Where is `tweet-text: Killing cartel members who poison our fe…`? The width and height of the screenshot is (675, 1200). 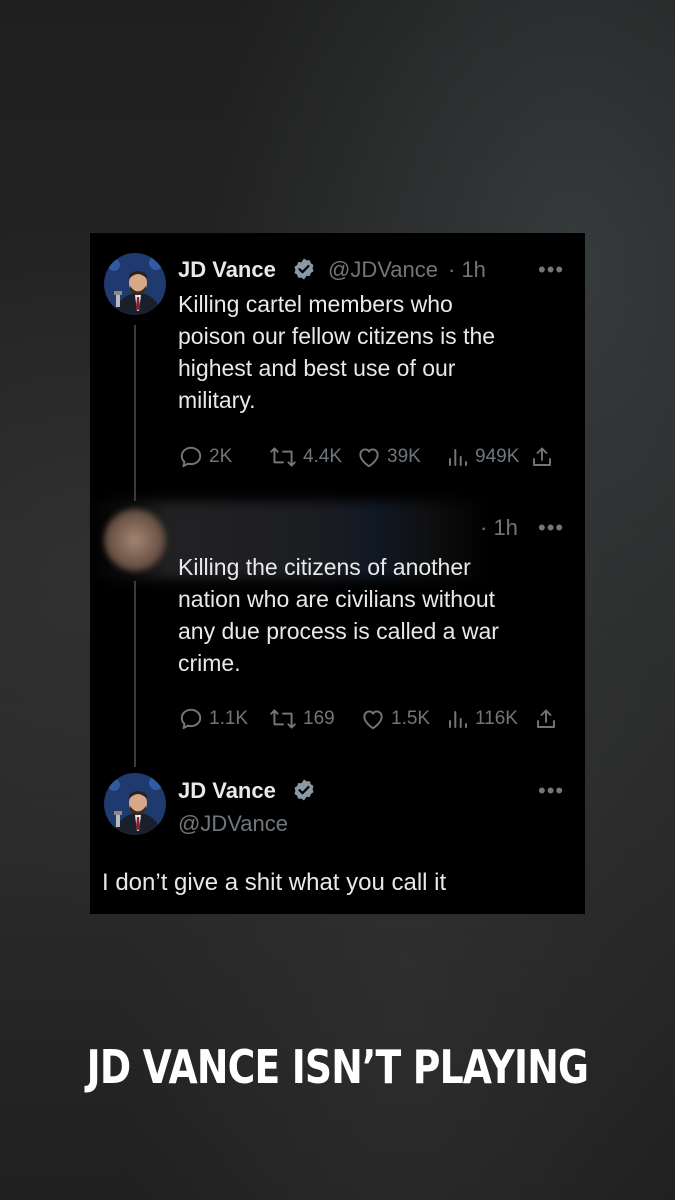
tweet-text: Killing cartel members who poison our fe… is located at coordinates (337, 352).